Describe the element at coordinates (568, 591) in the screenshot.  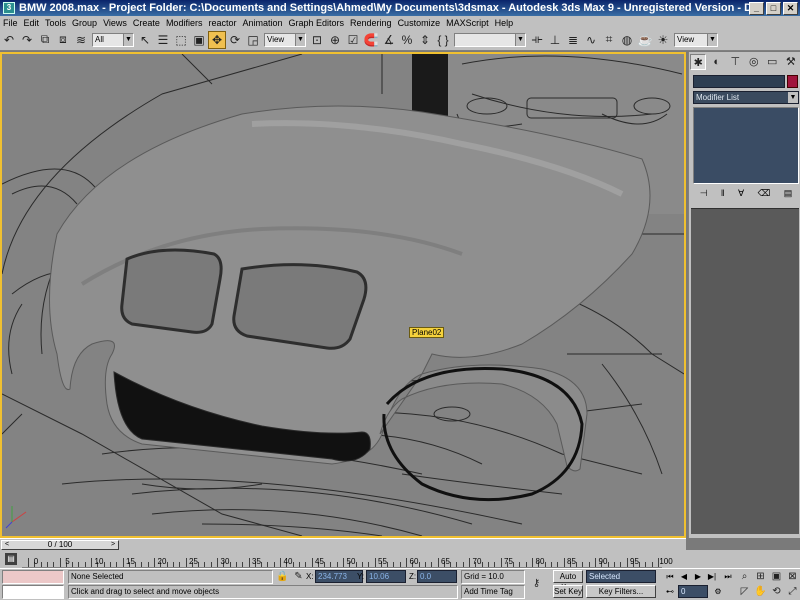
I see `set-key-button: Set Key` at that location.